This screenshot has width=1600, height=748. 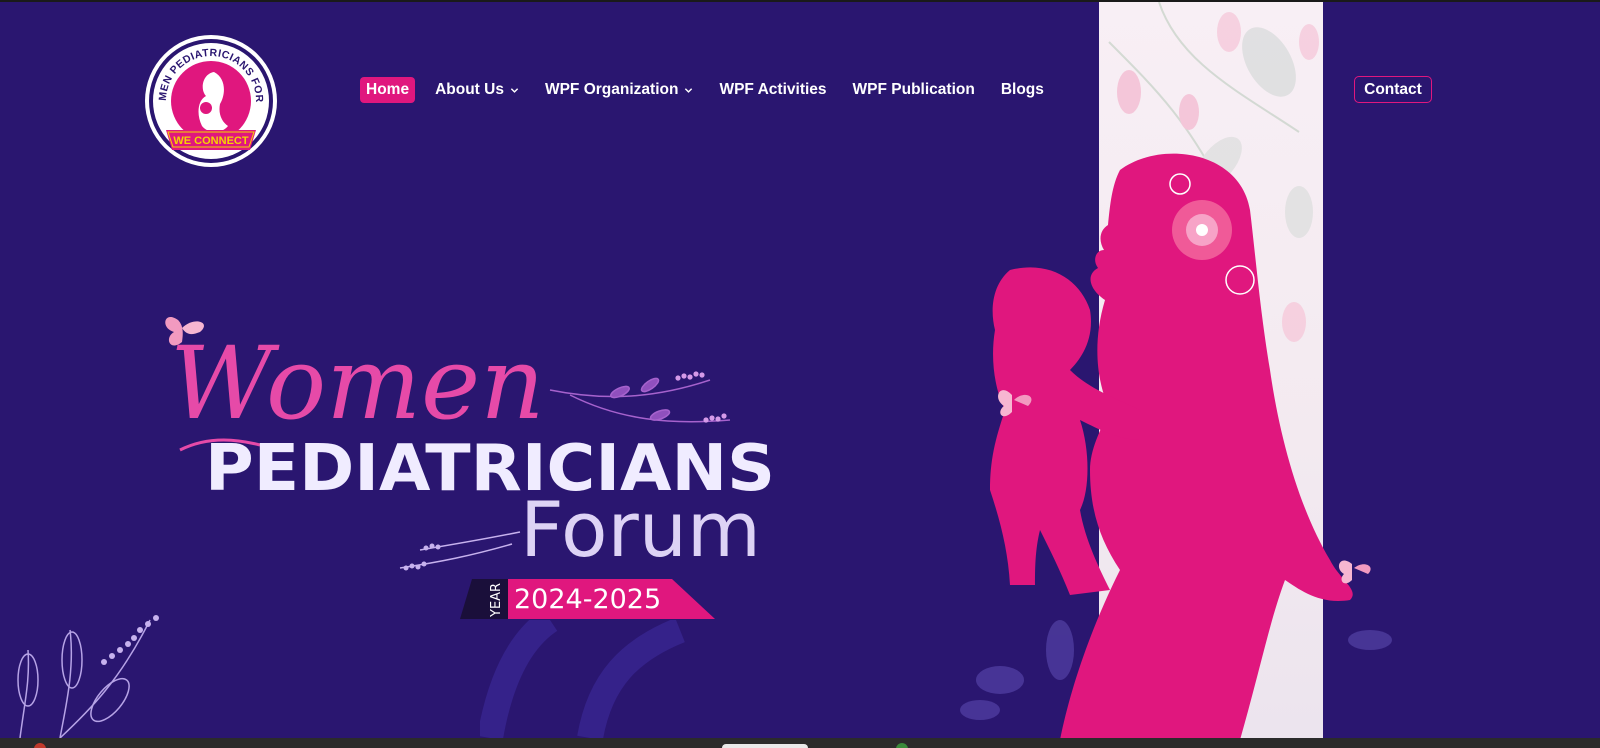 What do you see at coordinates (1393, 89) in the screenshot?
I see `contact-button: Contact` at bounding box center [1393, 89].